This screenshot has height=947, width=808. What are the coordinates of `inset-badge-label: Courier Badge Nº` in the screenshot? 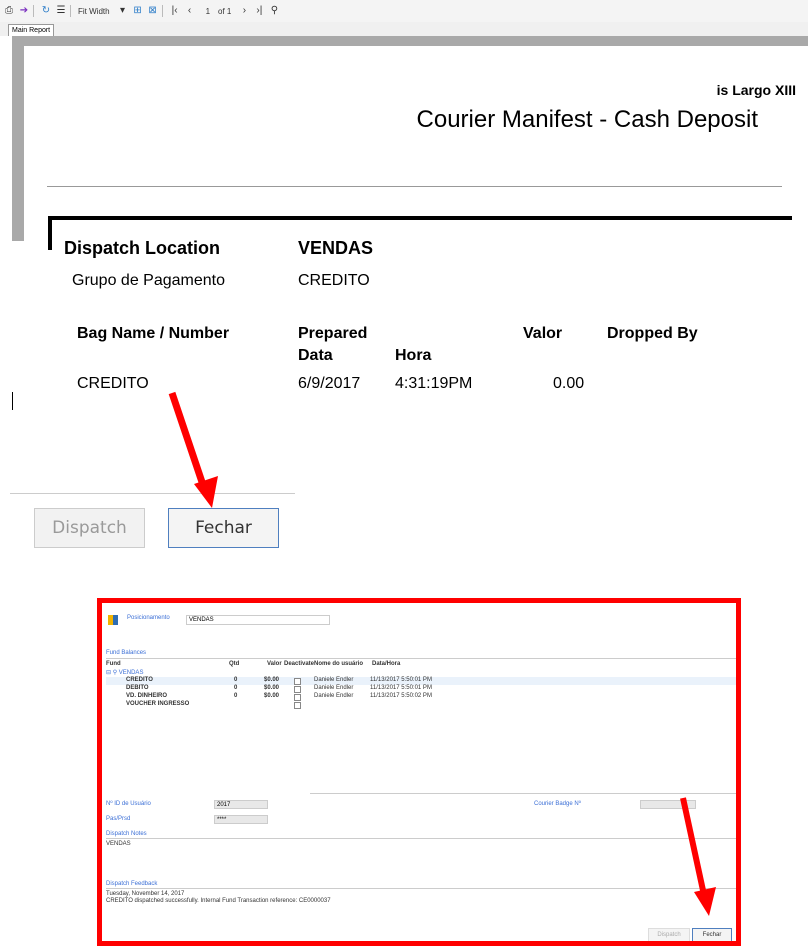 It's located at (557, 804).